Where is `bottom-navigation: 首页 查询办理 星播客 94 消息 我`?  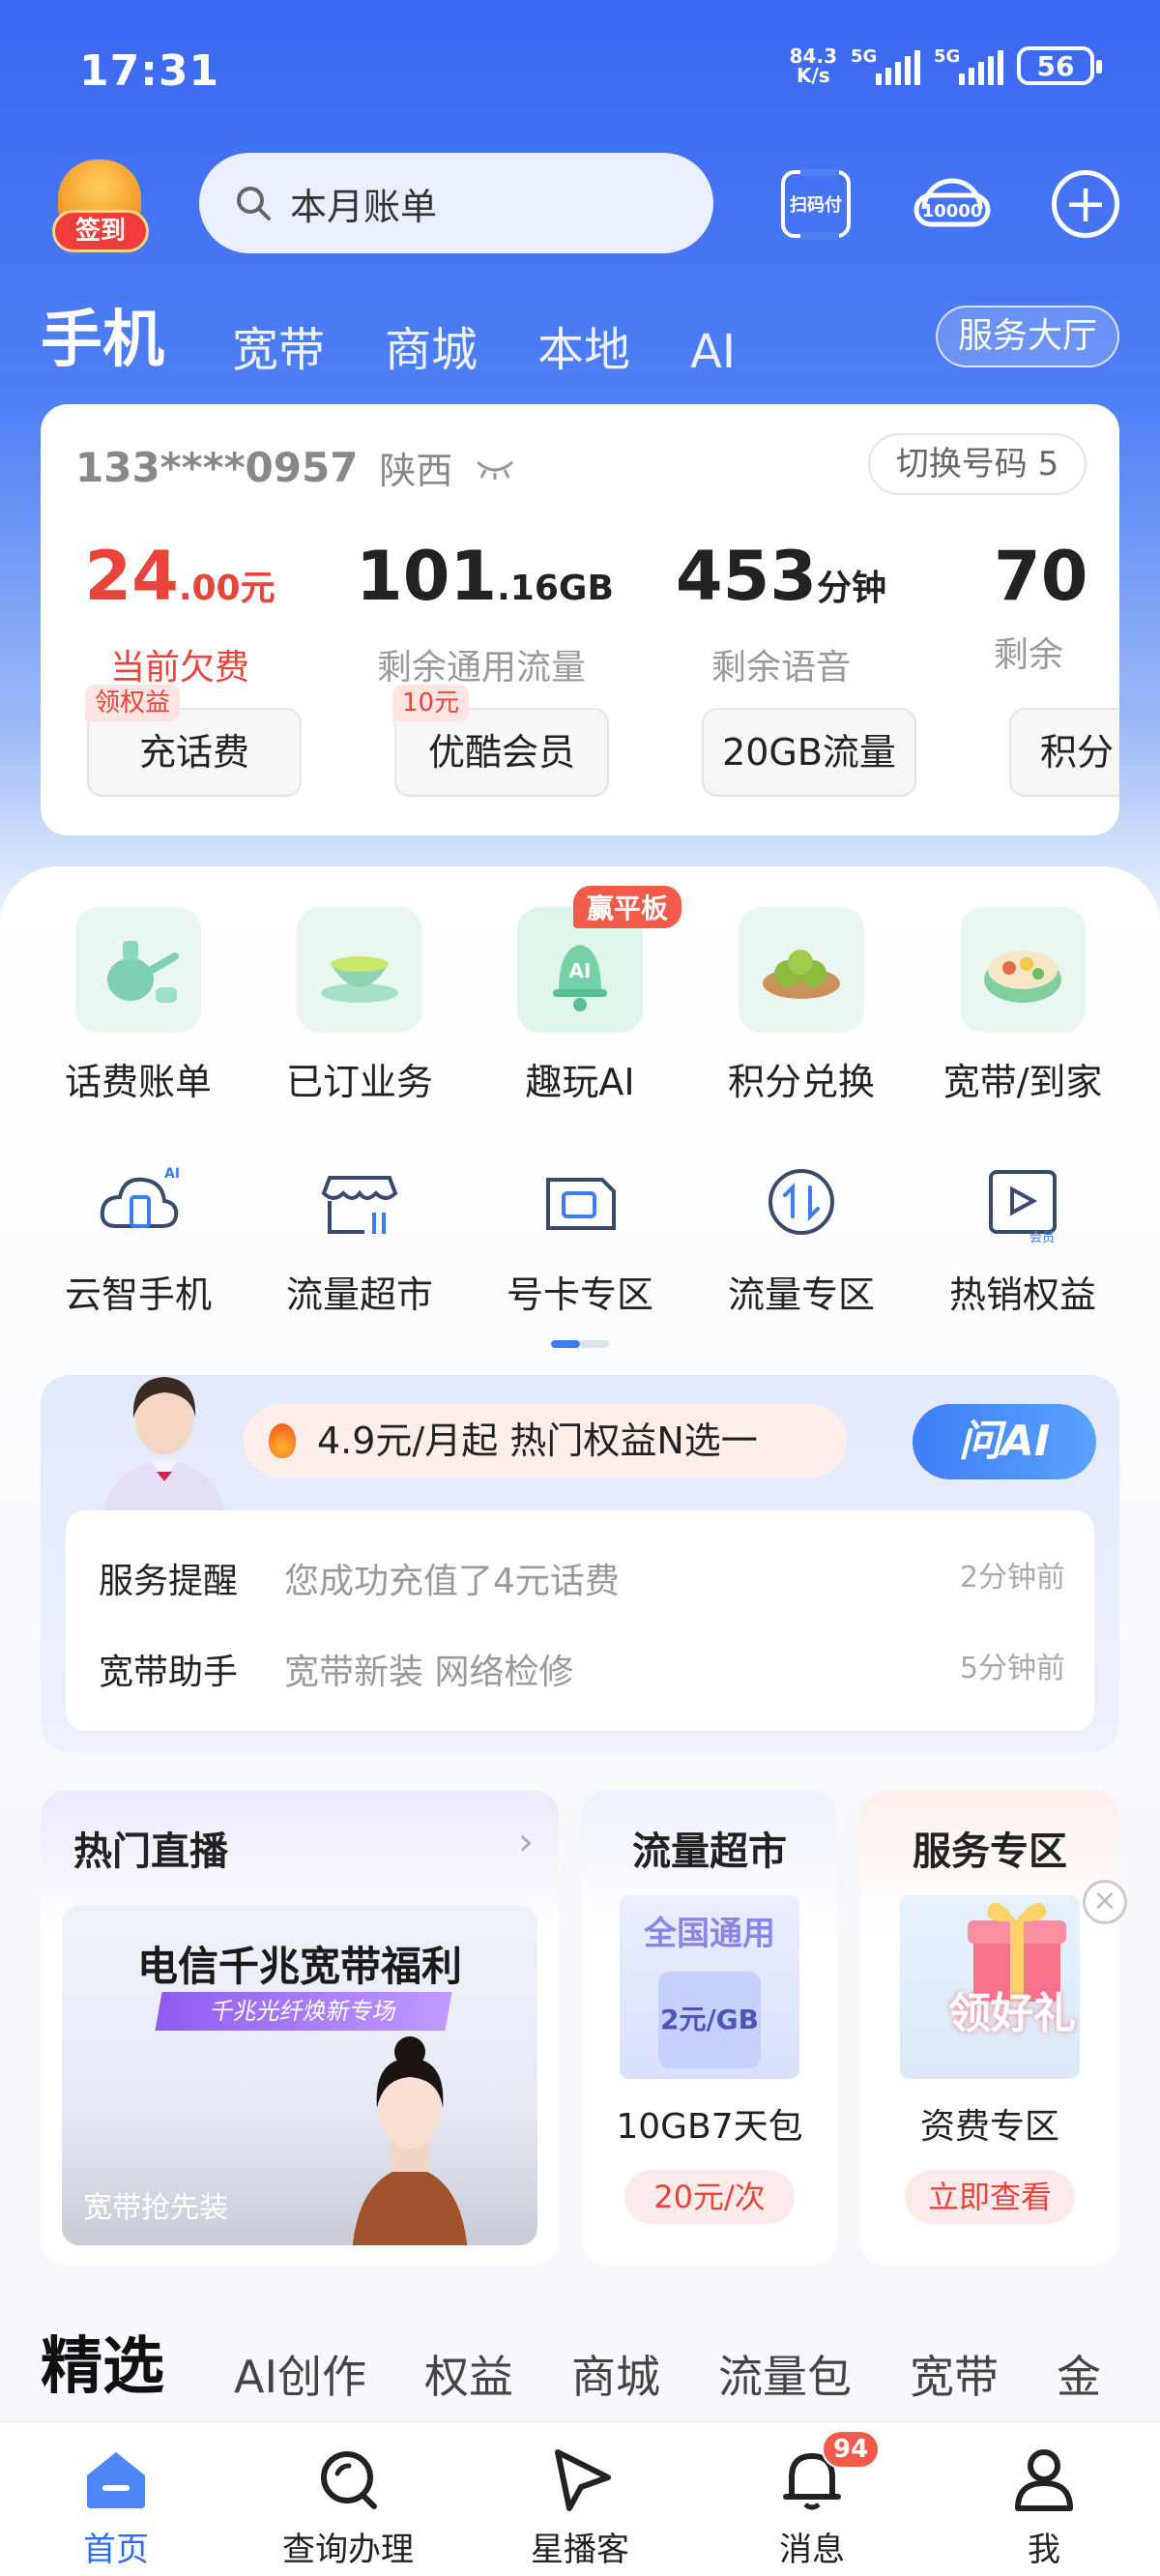
bottom-navigation: 首页 查询办理 星播客 94 消息 我 is located at coordinates (580, 2498).